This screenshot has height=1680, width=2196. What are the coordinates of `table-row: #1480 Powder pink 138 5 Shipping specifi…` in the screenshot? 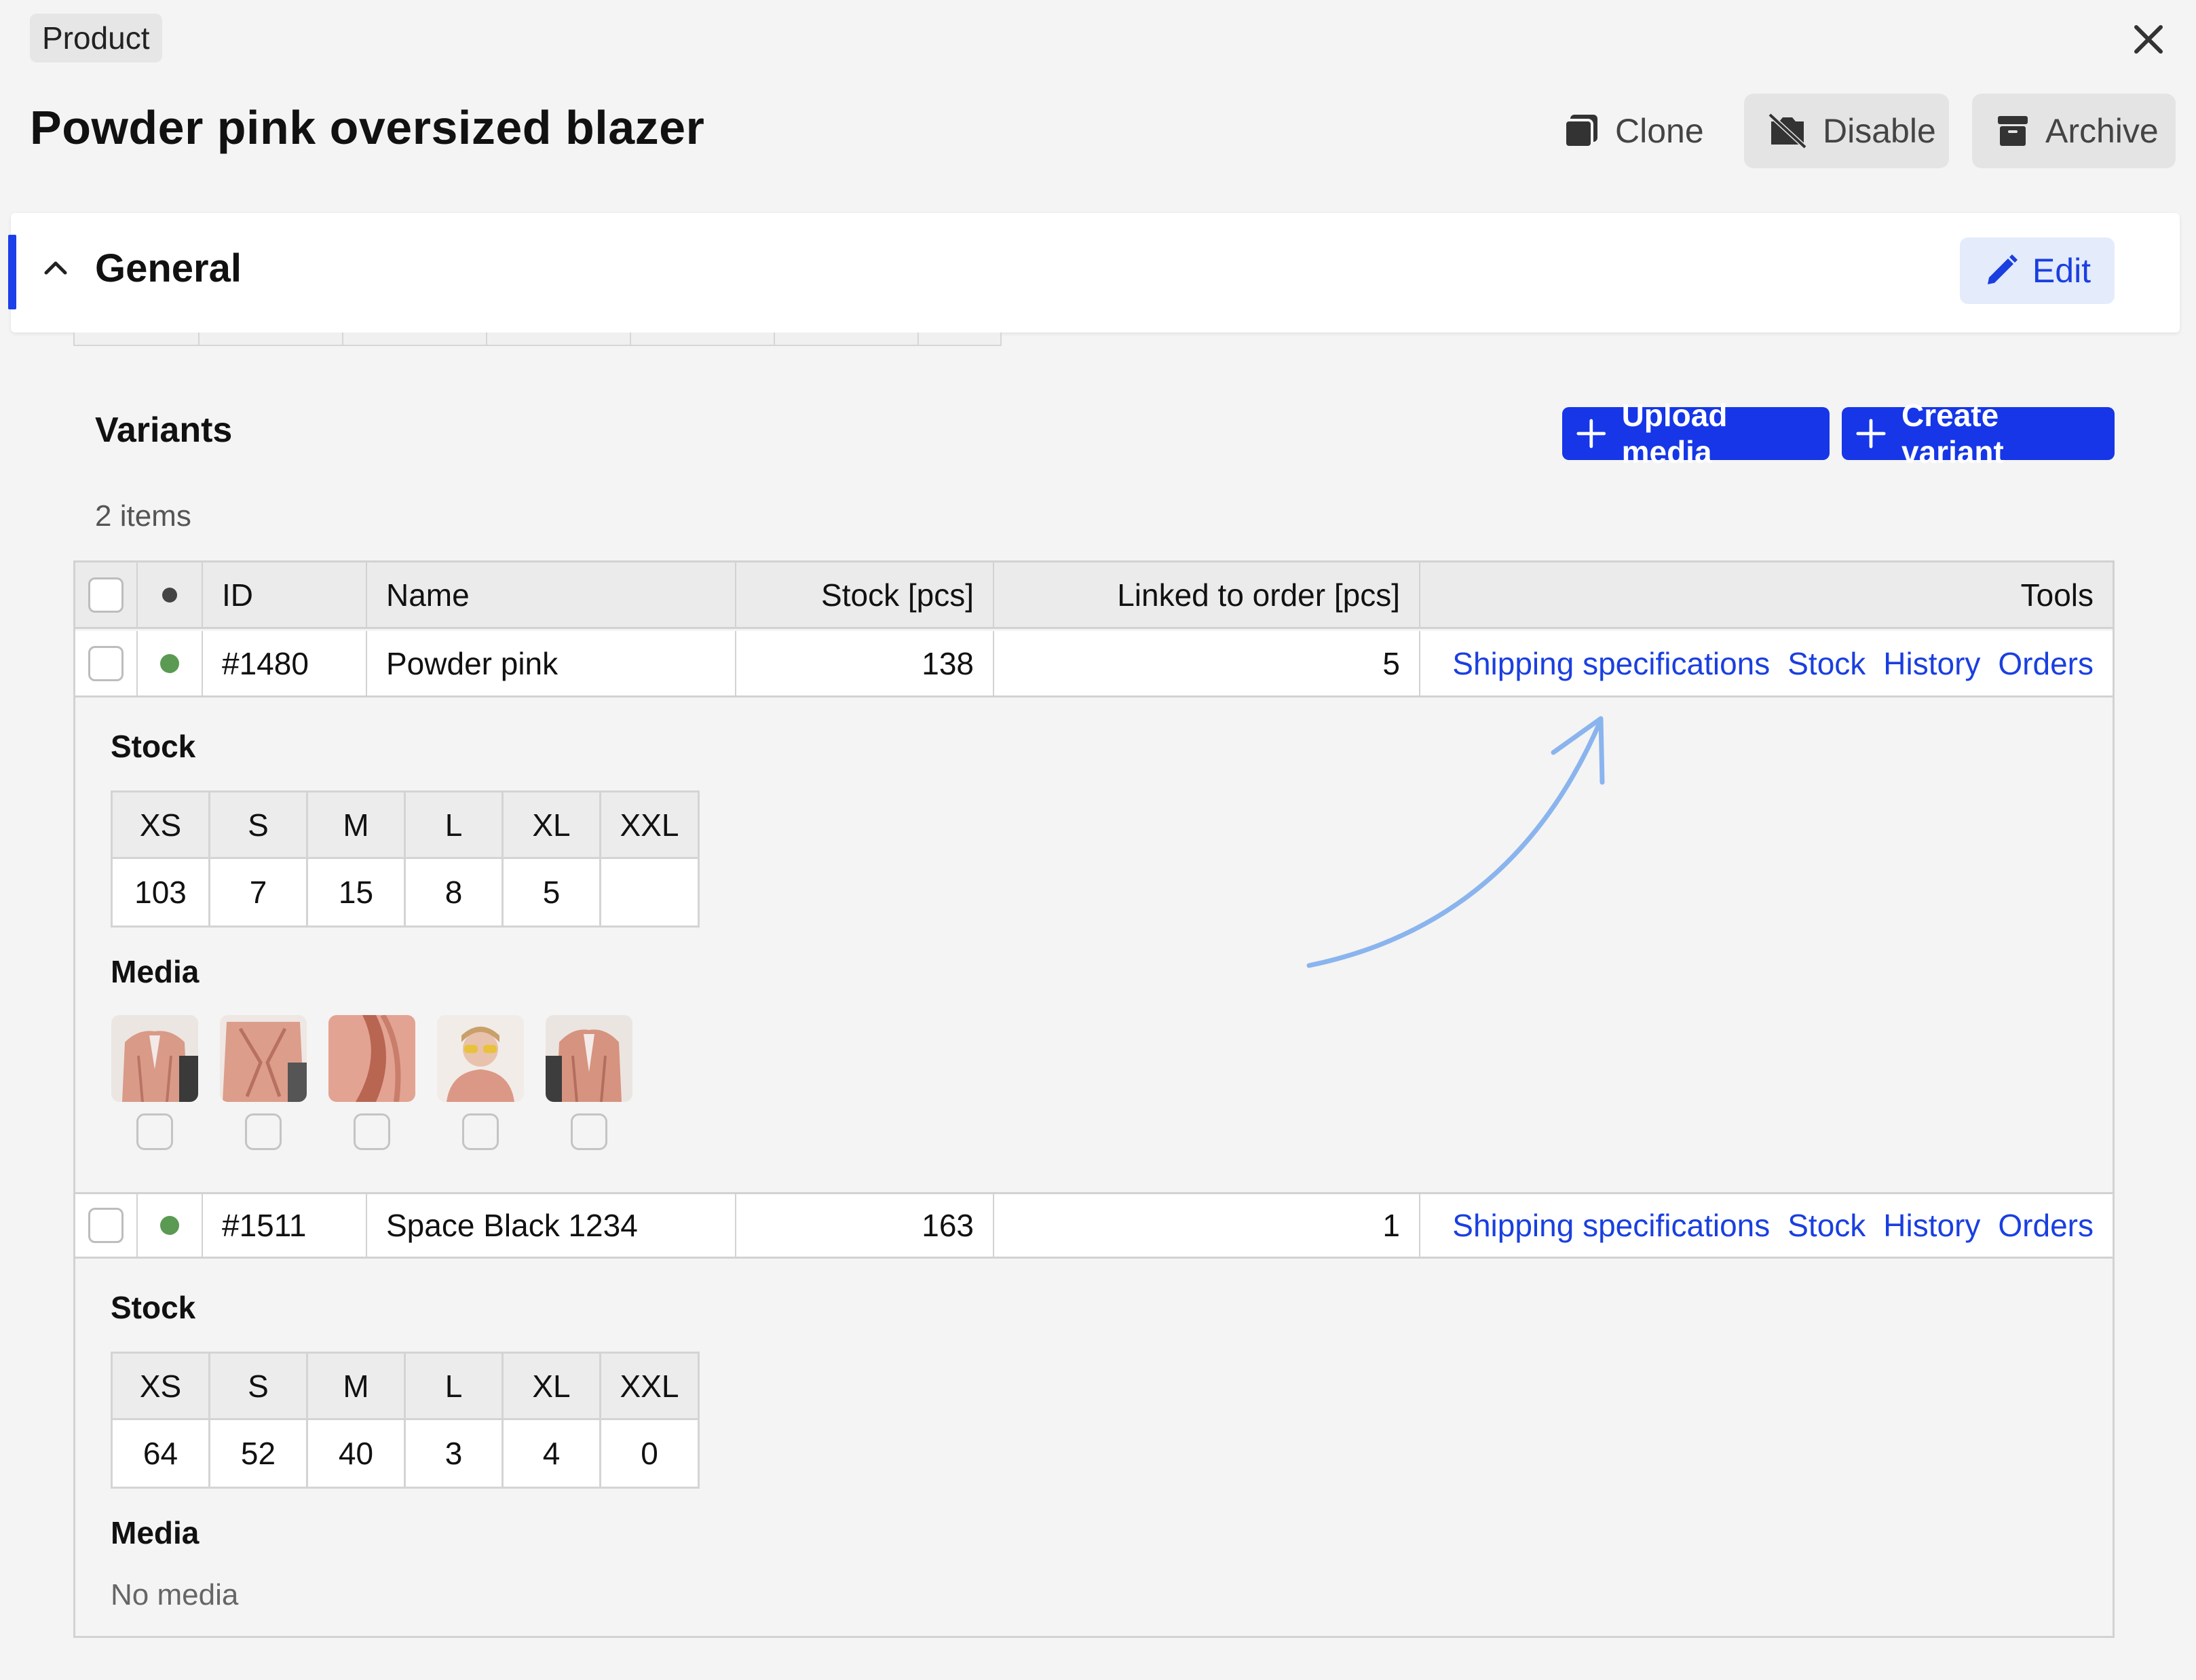 It's located at (1094, 664).